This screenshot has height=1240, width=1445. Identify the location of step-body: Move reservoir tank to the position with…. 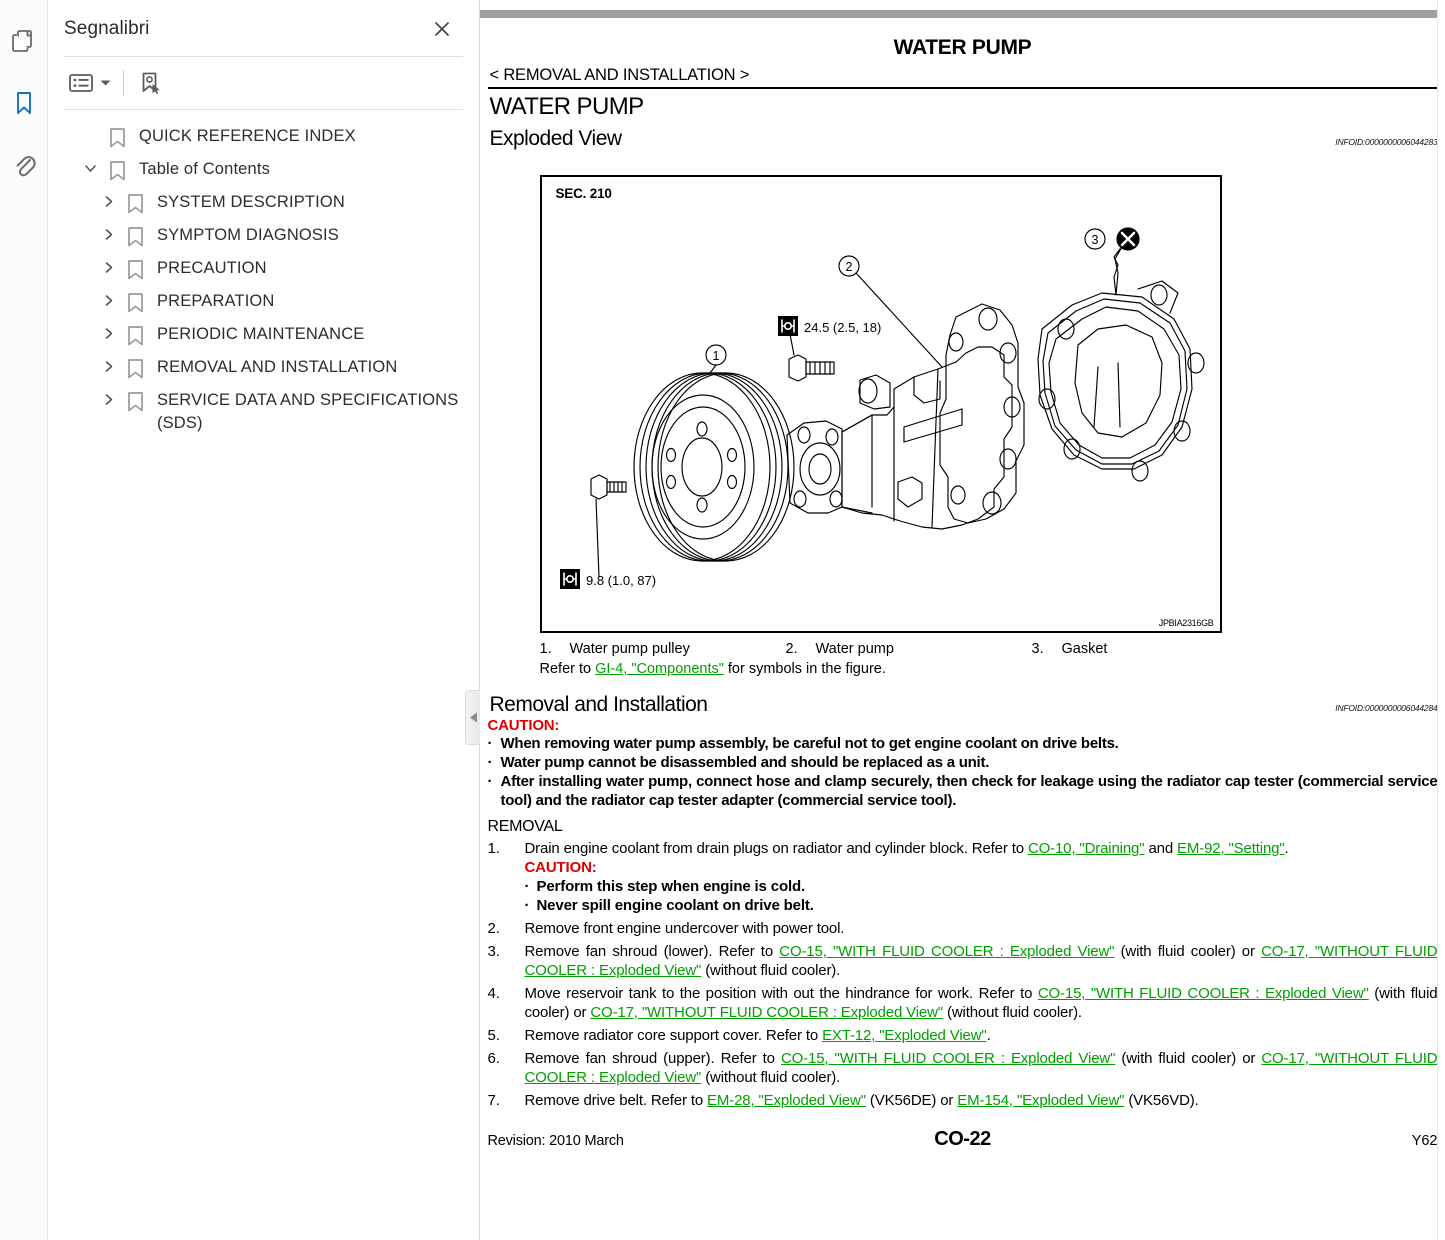
(981, 1003).